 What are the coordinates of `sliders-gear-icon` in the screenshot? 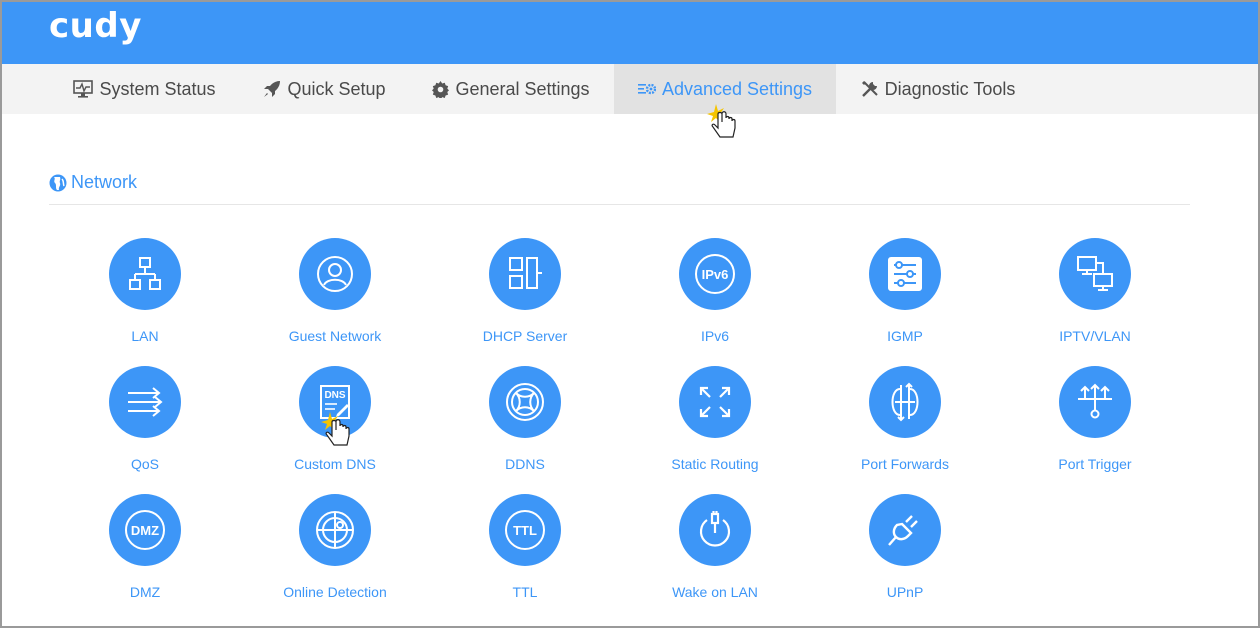 It's located at (646, 89).